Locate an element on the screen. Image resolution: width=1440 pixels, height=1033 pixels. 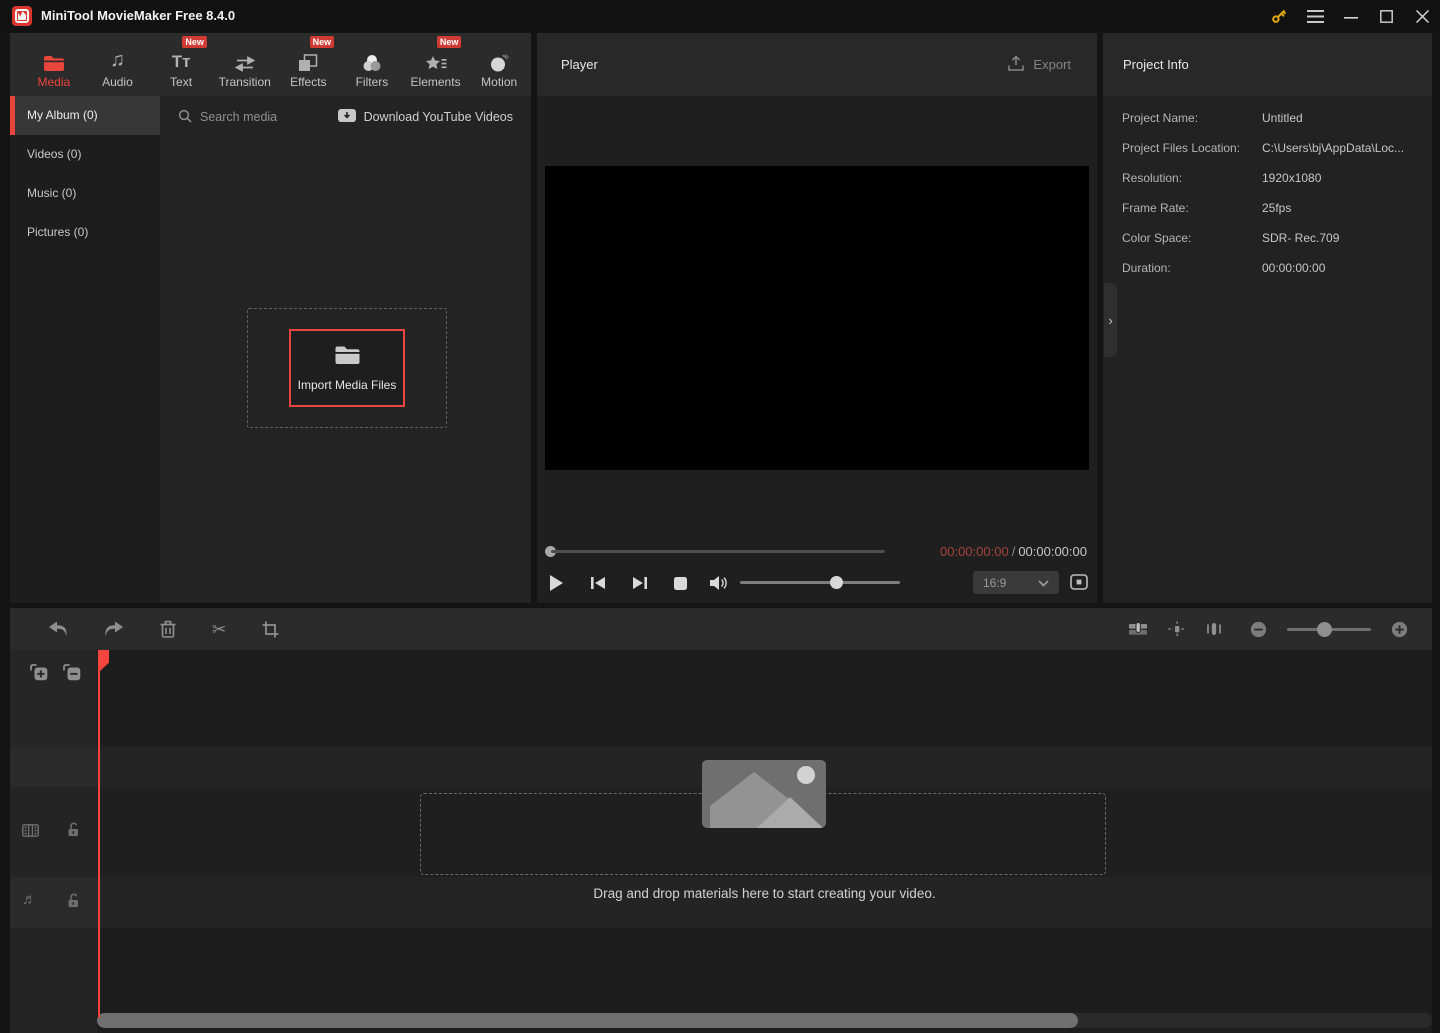
tab-filters: Filters is located at coordinates (372, 64).